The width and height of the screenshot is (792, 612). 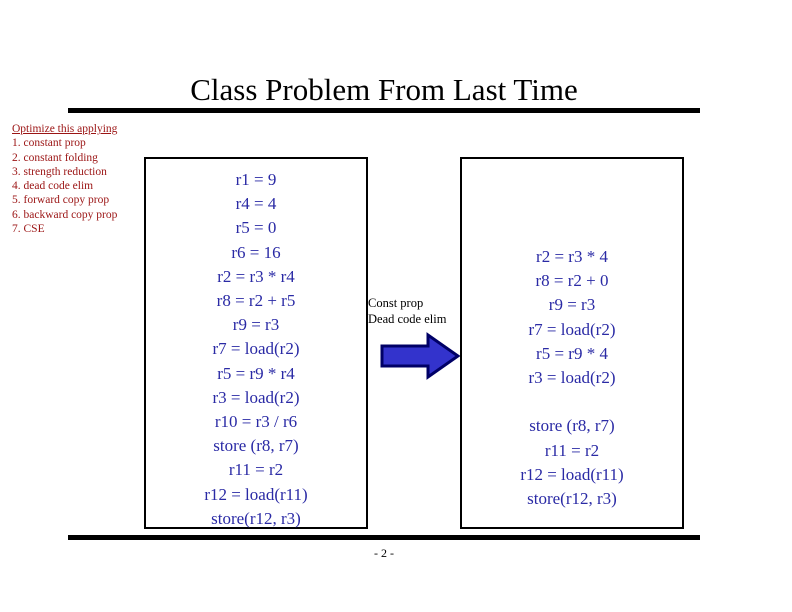 I want to click on code-line: r5 = r9 * 4, so click(x=572, y=353).